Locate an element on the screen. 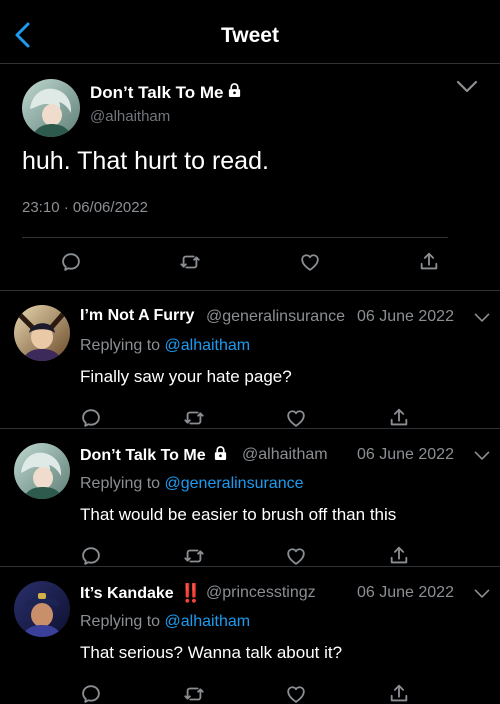  display-name: I’m Not A Furry is located at coordinates (137, 316).